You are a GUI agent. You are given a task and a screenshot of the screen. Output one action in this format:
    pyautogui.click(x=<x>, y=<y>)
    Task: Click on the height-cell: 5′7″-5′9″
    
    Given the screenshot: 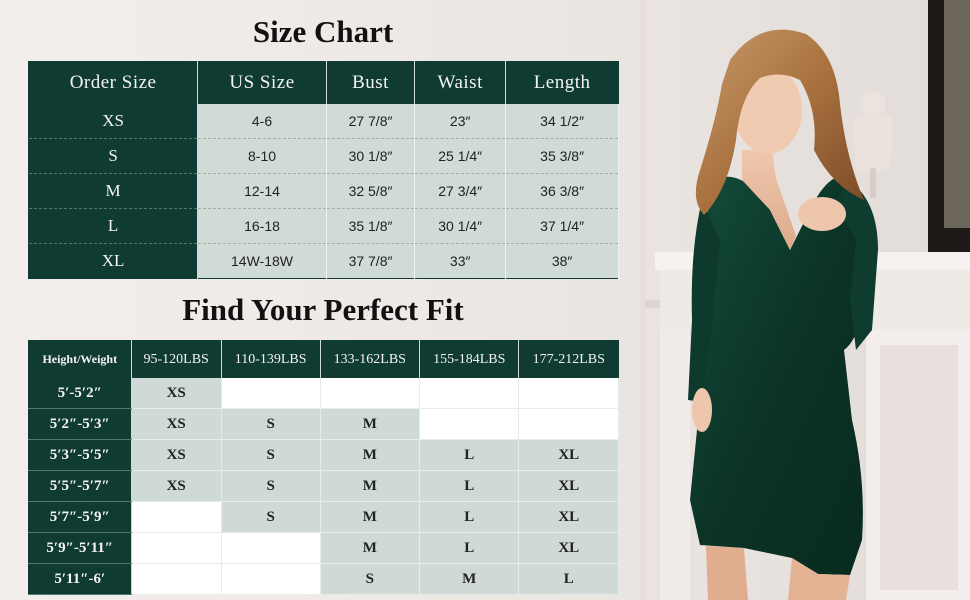 What is the action you would take?
    pyautogui.click(x=80, y=517)
    